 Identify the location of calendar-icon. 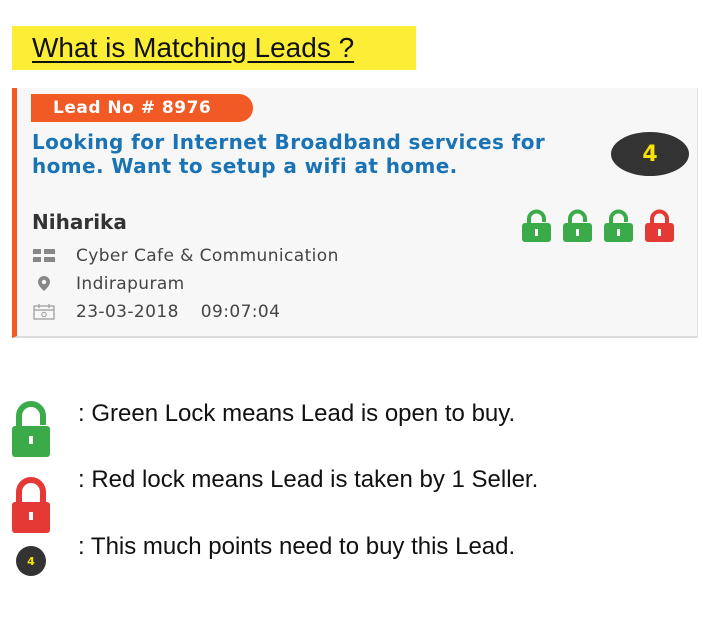
(44, 312).